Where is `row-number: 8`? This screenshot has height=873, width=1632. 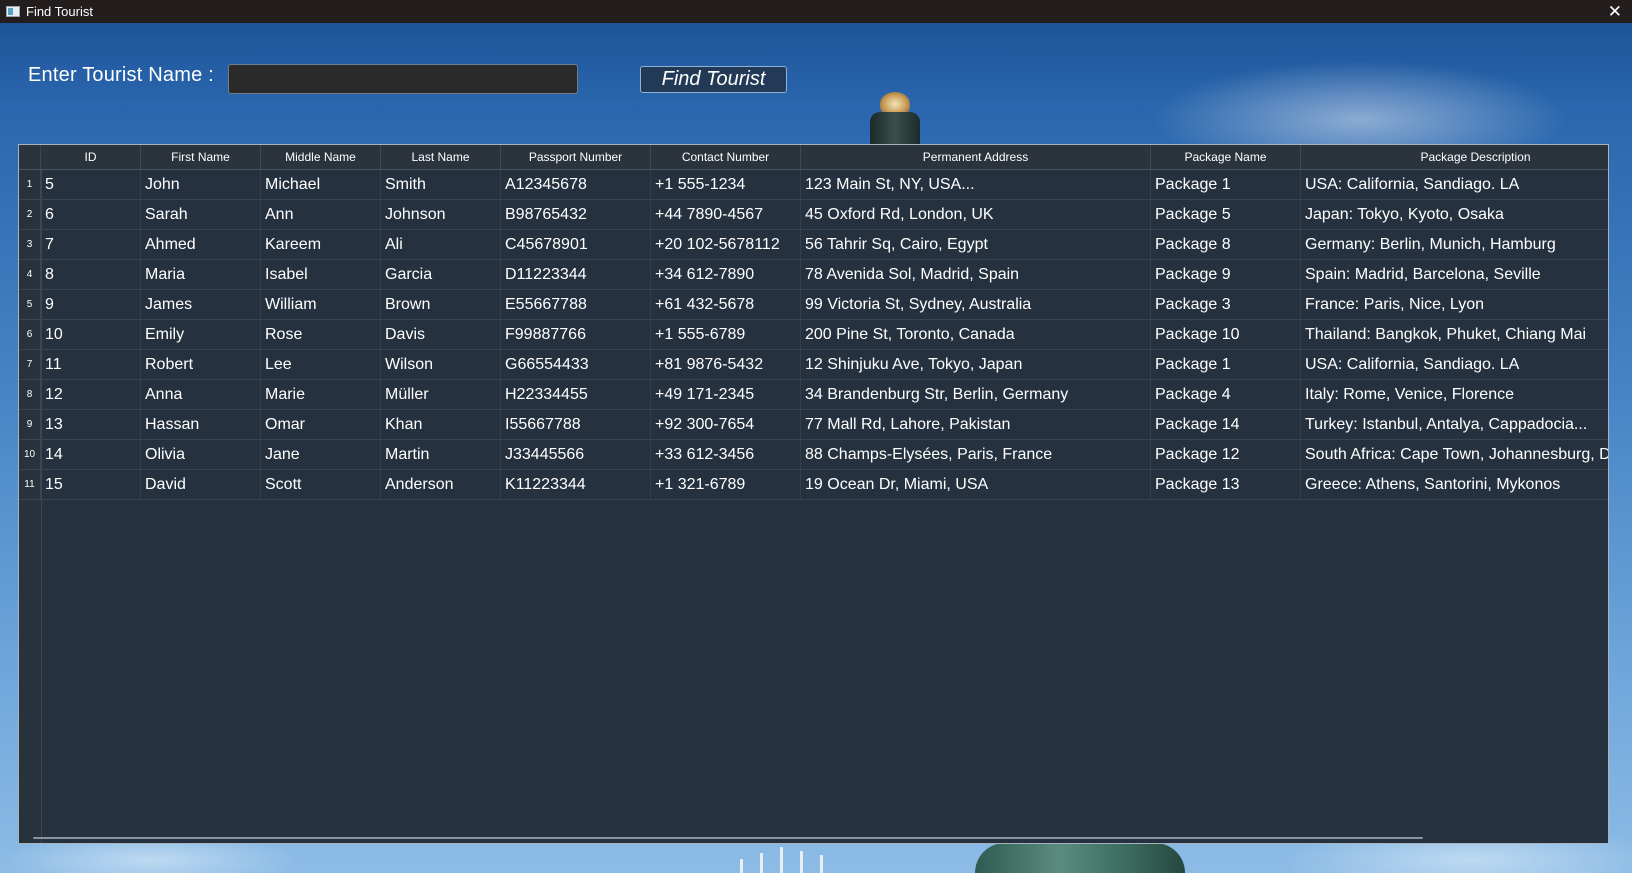 row-number: 8 is located at coordinates (30, 394).